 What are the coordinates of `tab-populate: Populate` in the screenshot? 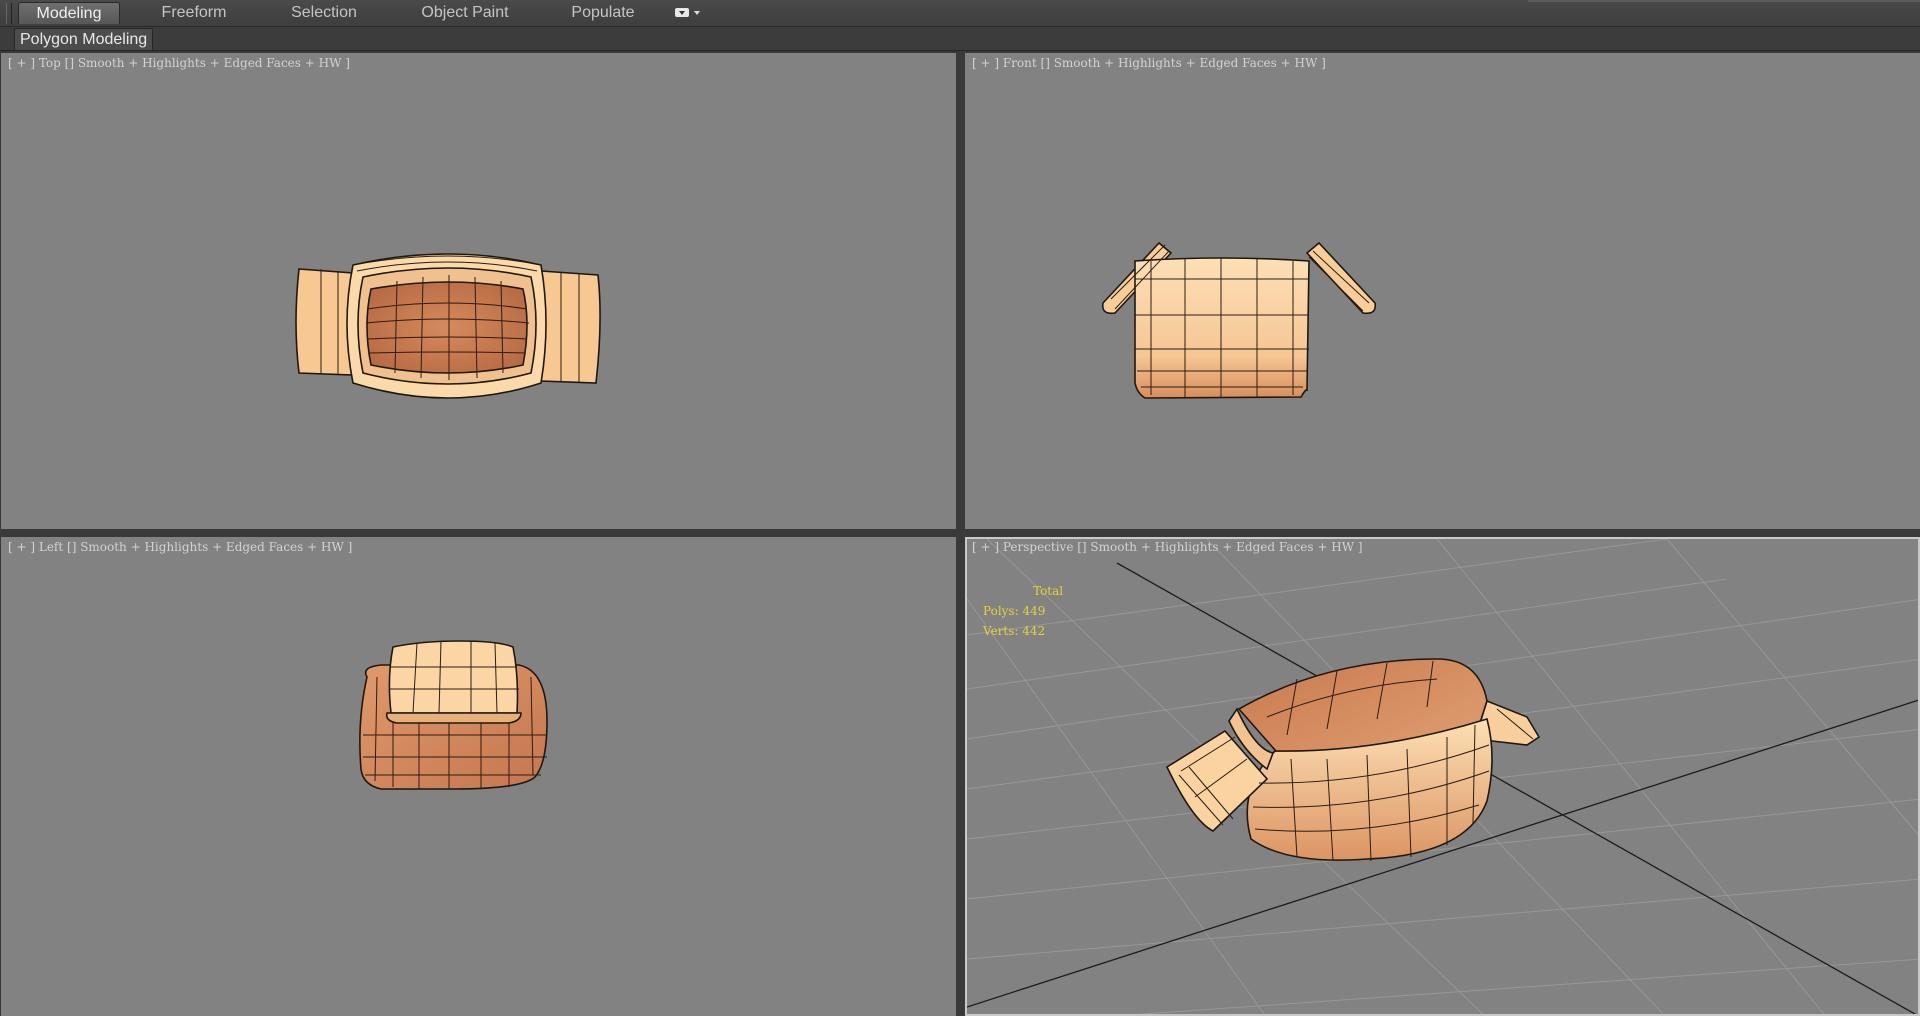 It's located at (603, 13).